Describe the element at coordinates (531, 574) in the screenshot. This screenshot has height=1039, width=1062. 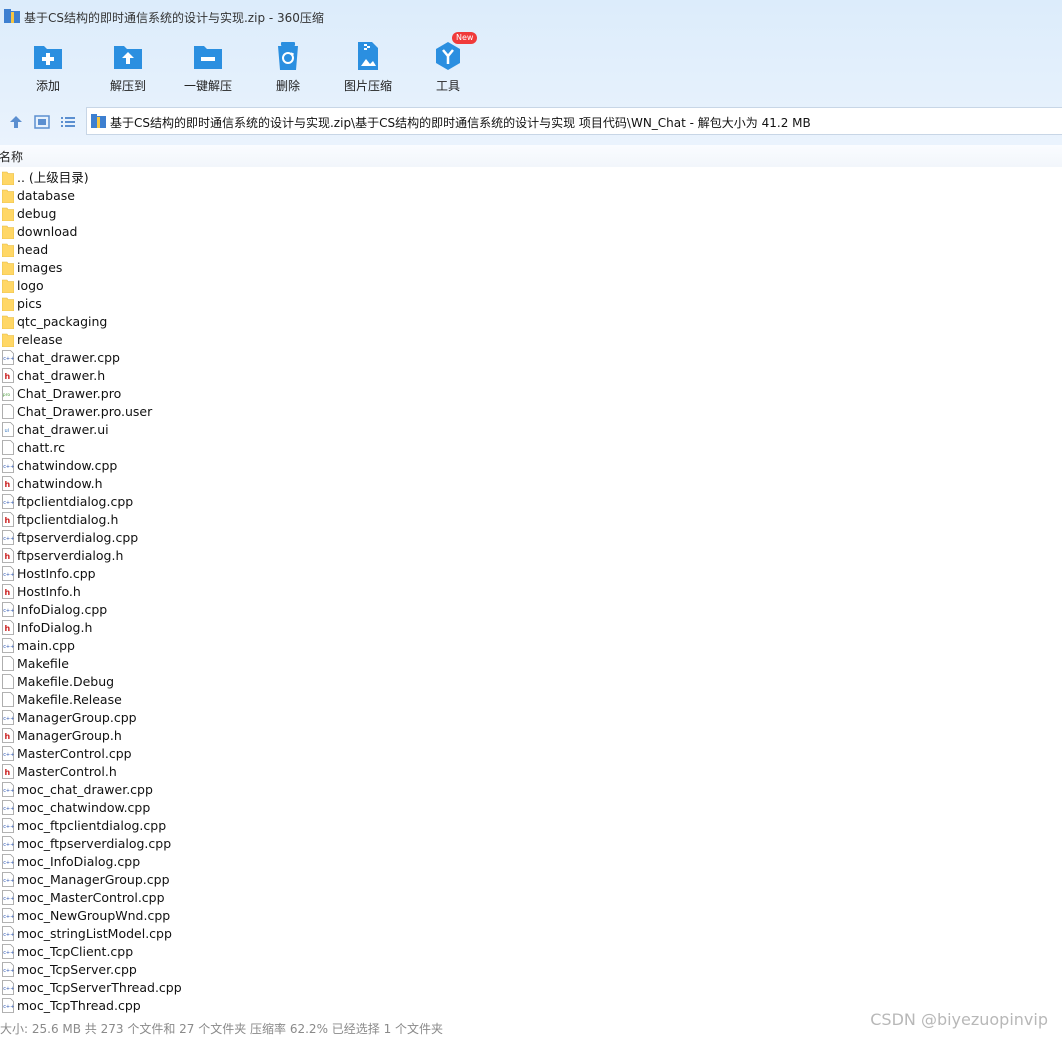
I see `file-row: c++ HostInfo.cpp` at that location.